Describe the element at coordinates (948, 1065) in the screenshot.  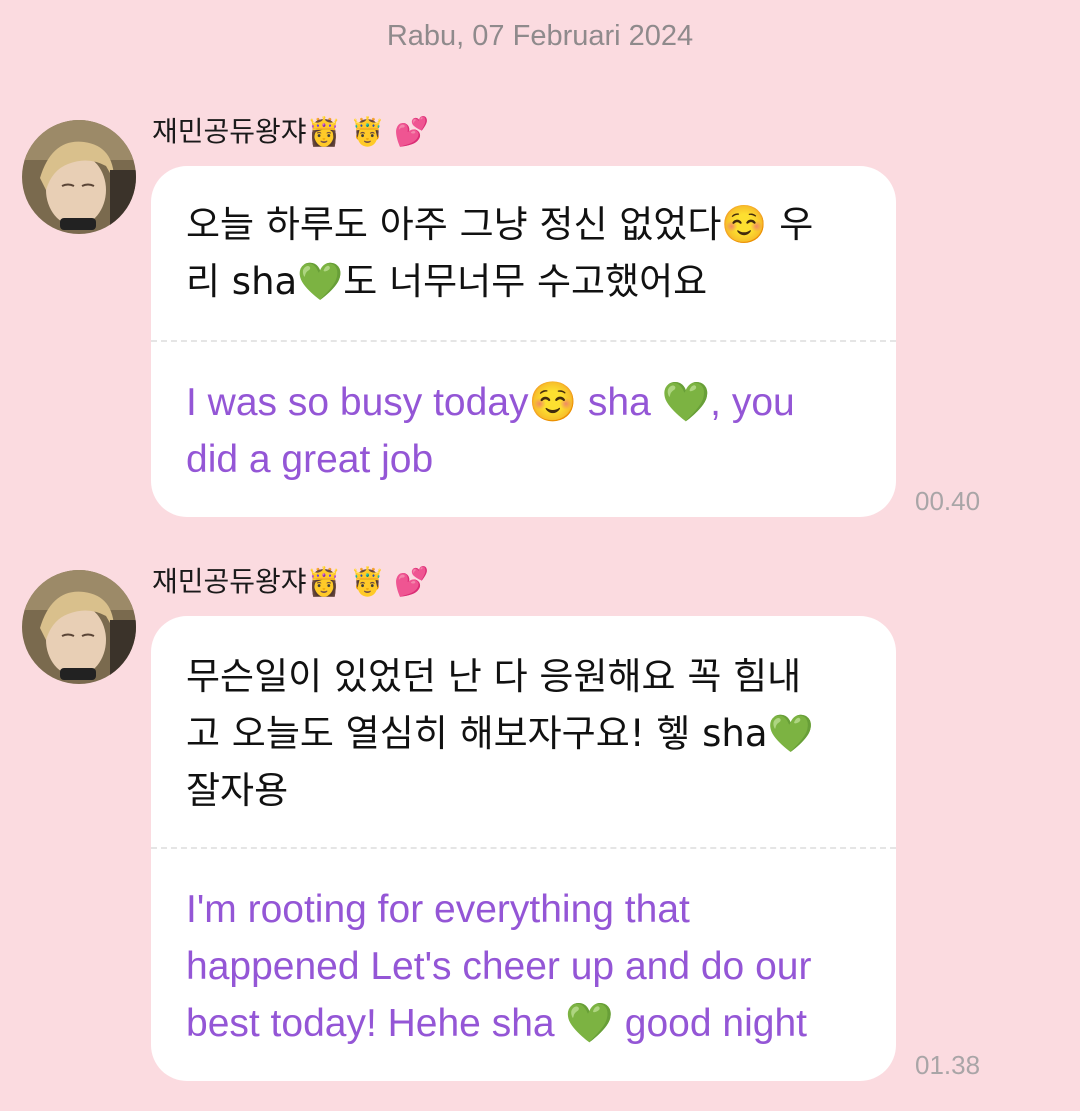
I see `message-time: 01.38` at that location.